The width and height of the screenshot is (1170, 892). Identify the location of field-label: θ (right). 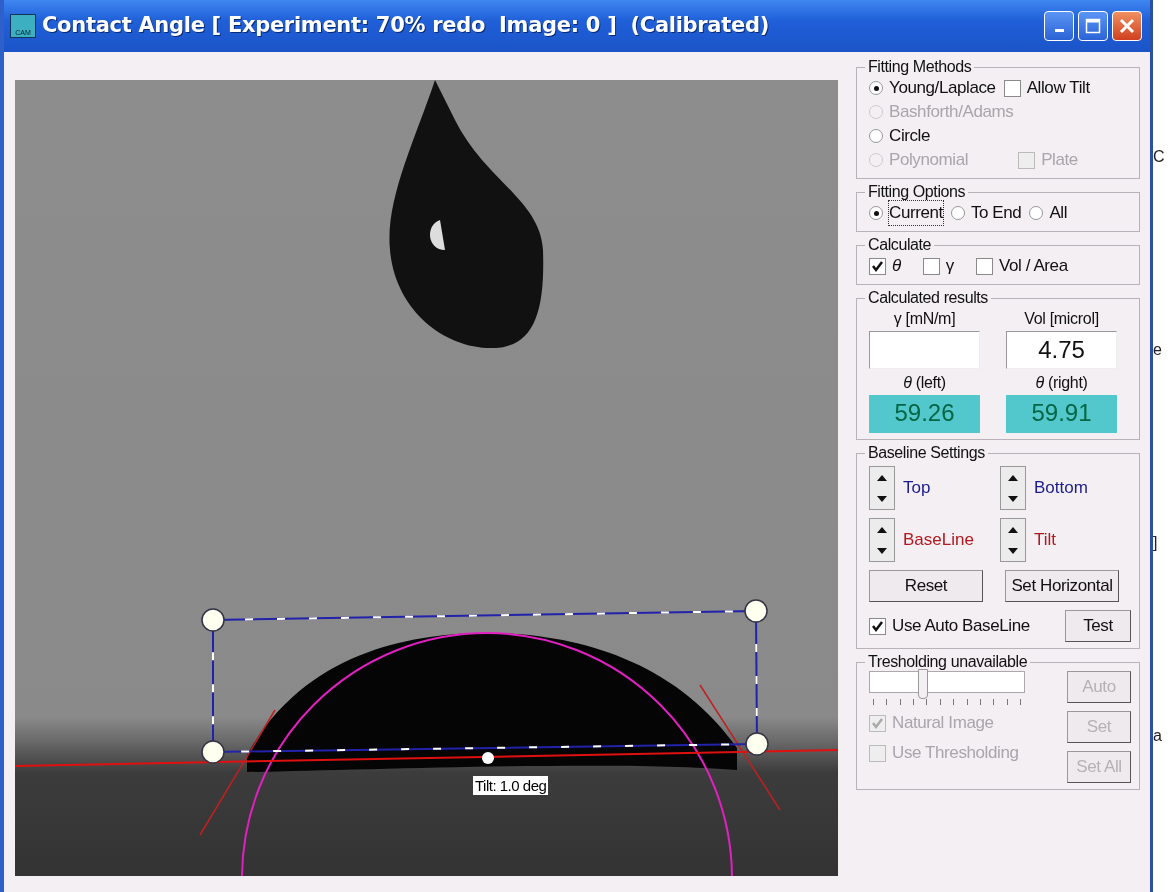
(1061, 383).